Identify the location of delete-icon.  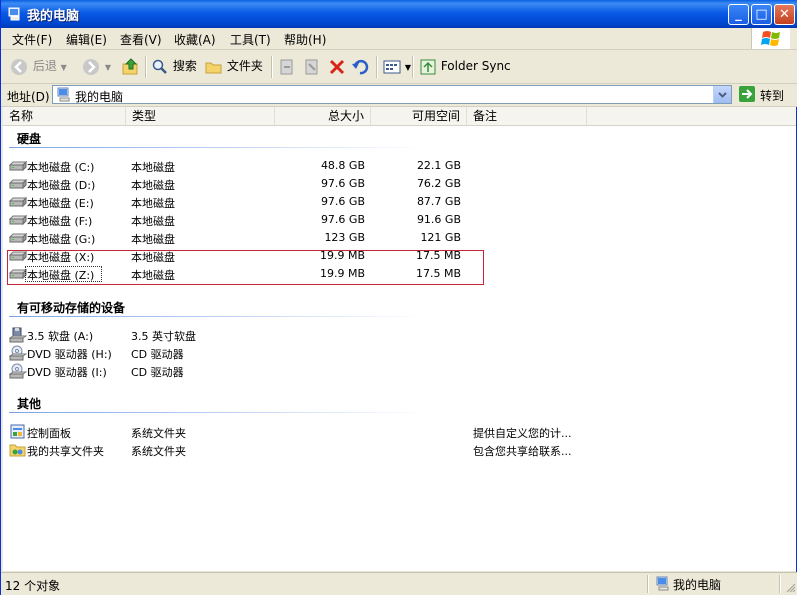
(337, 66).